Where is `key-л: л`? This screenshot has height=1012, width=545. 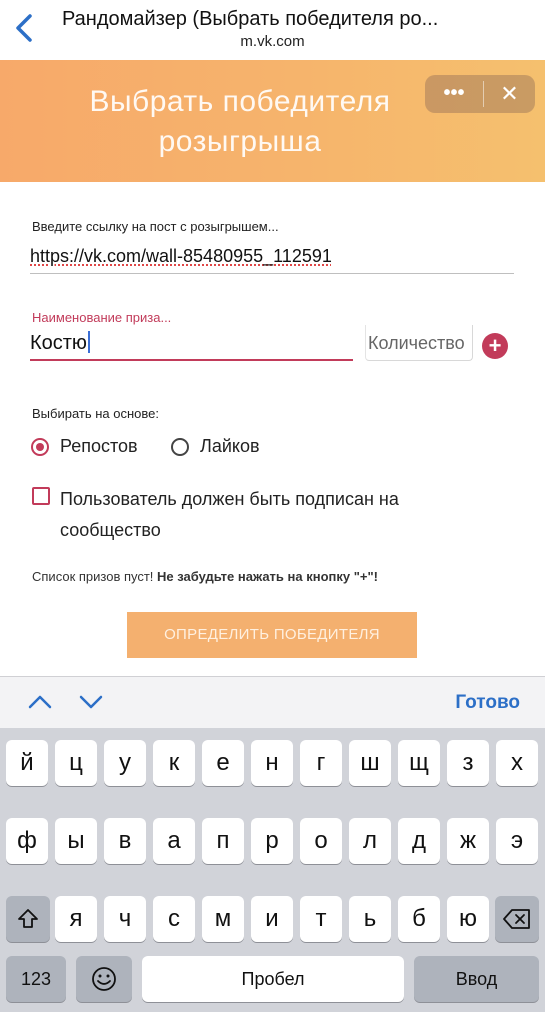
key-л: л is located at coordinates (370, 841).